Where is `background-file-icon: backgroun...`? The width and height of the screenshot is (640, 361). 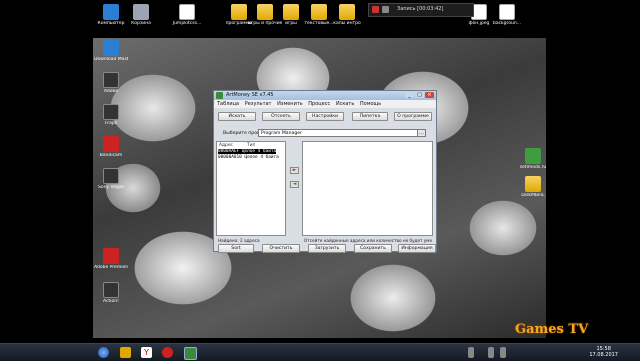
background-file-icon: backgroun... is located at coordinates (507, 15).